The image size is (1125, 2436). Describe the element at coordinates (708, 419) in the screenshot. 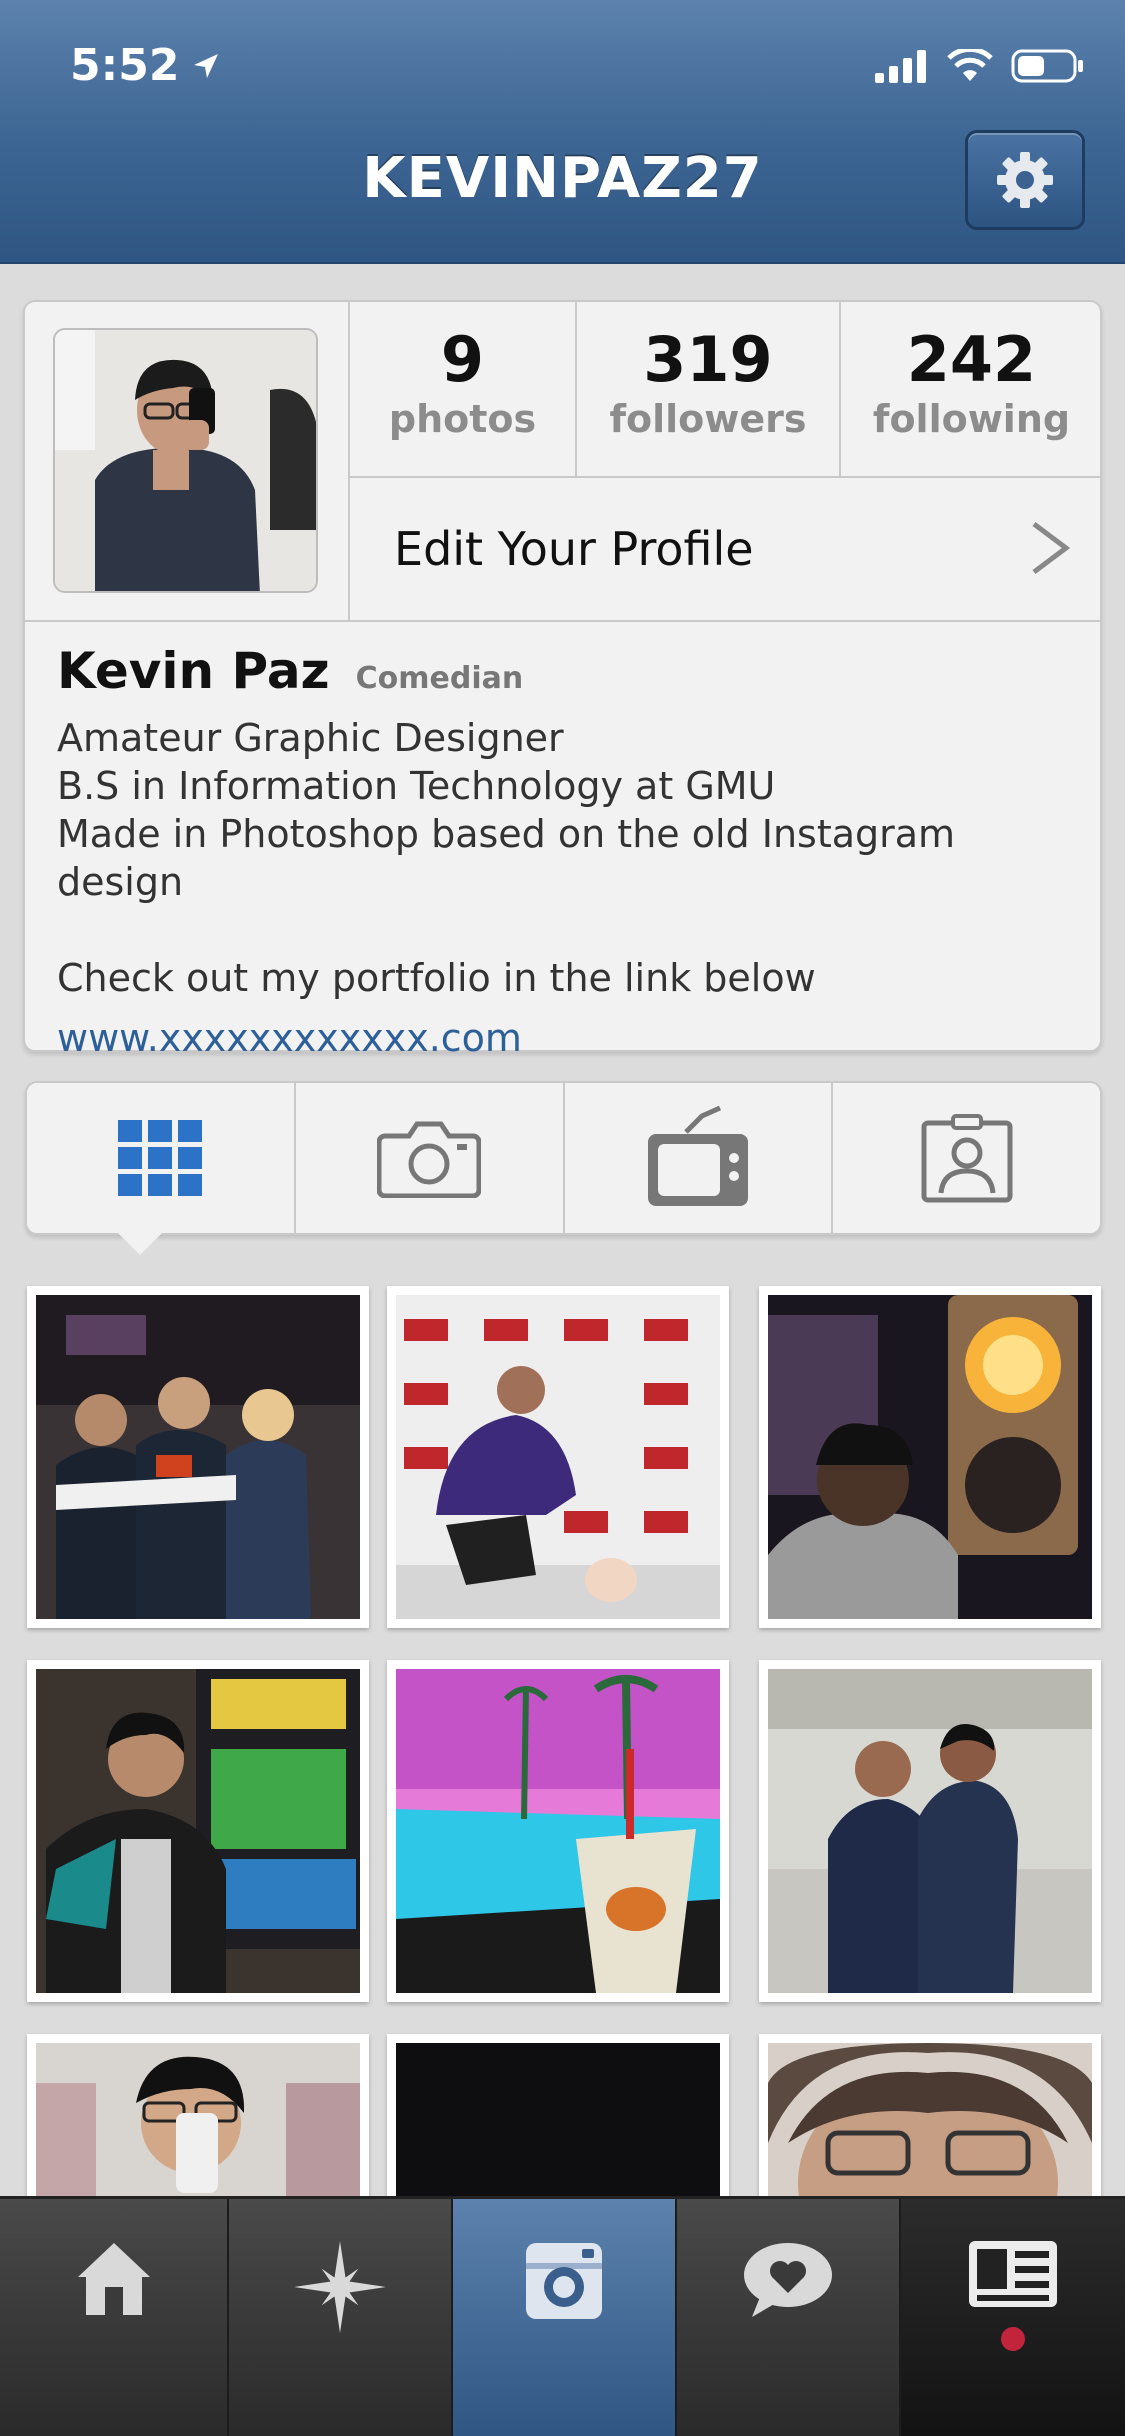

I see `followers-label: followers` at that location.